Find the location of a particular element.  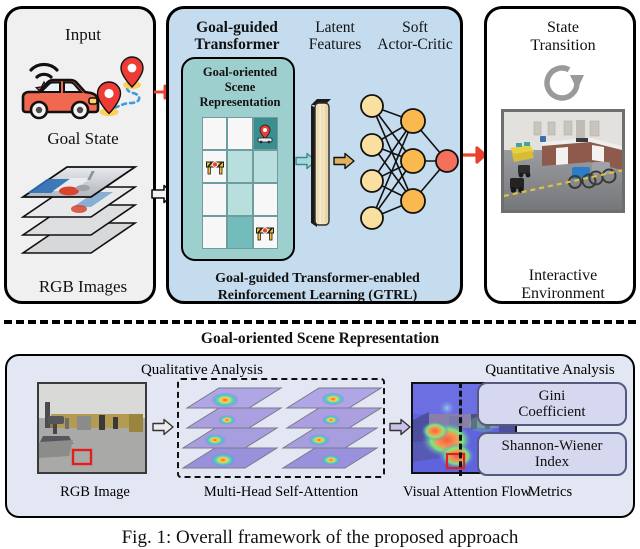

metric-shannon-text: Shannon-Wiener Index is located at coordinates (551, 454).